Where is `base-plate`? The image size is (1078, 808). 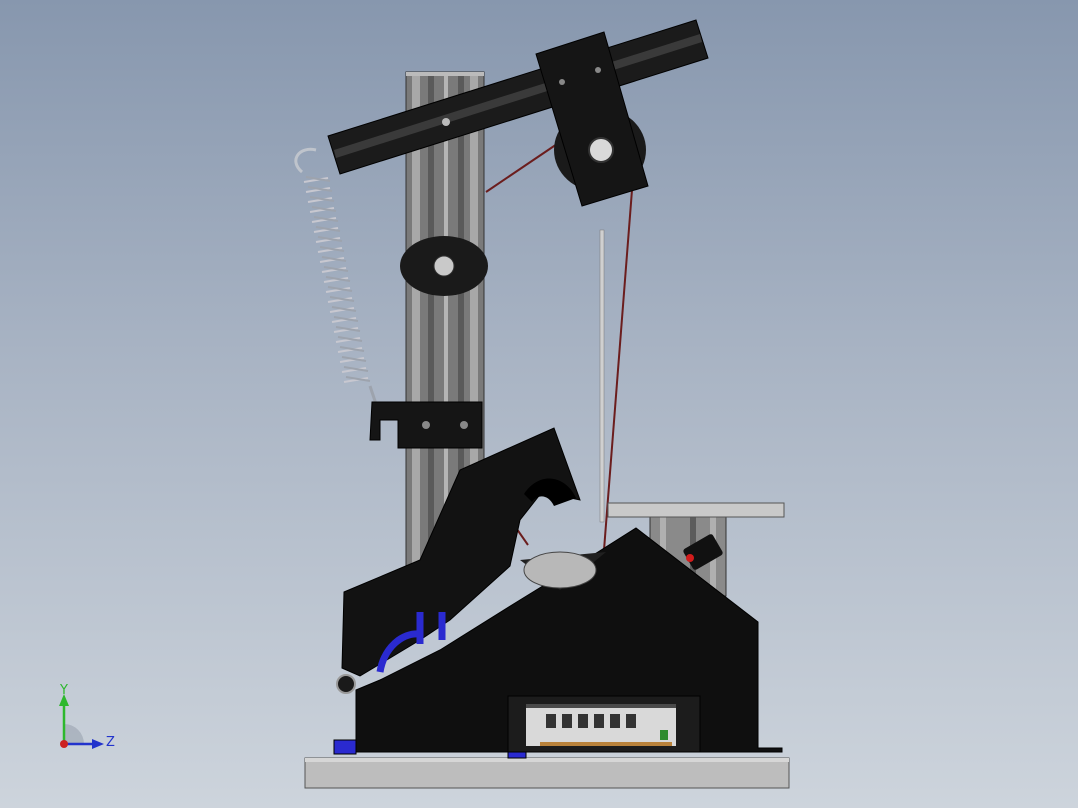
base-plate is located at coordinates (547, 773).